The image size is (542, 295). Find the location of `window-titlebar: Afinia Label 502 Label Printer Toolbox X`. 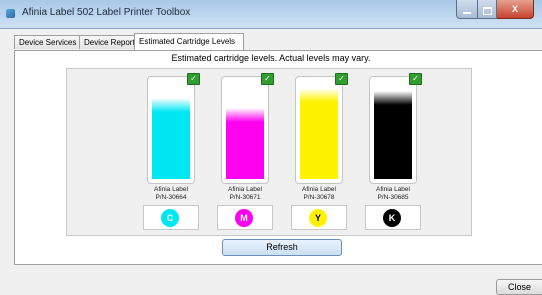

window-titlebar: Afinia Label 502 Label Printer Toolbox X is located at coordinates (271, 14).